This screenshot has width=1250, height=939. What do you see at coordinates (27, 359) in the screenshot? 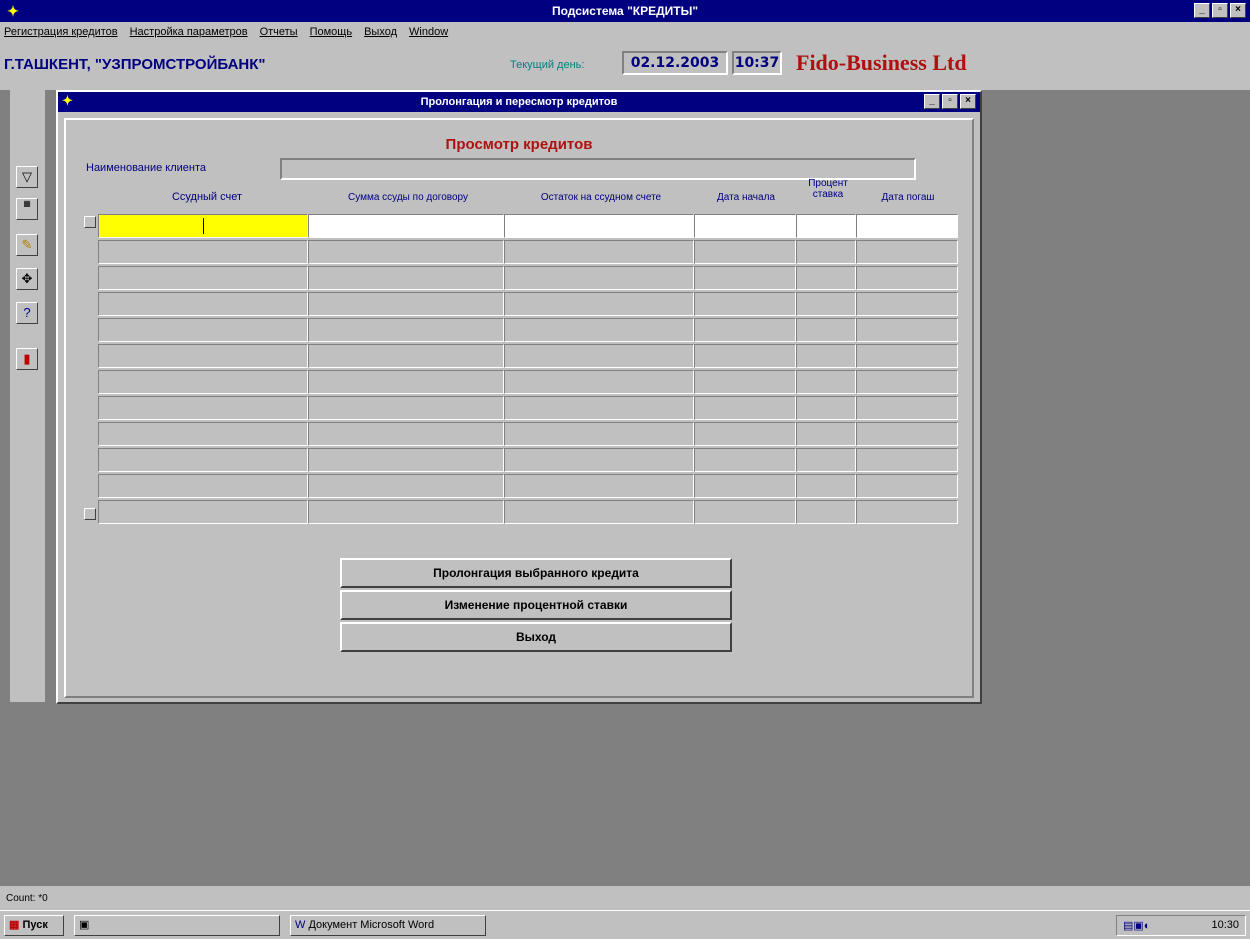
I see `exit-door-icon: ▮` at bounding box center [27, 359].